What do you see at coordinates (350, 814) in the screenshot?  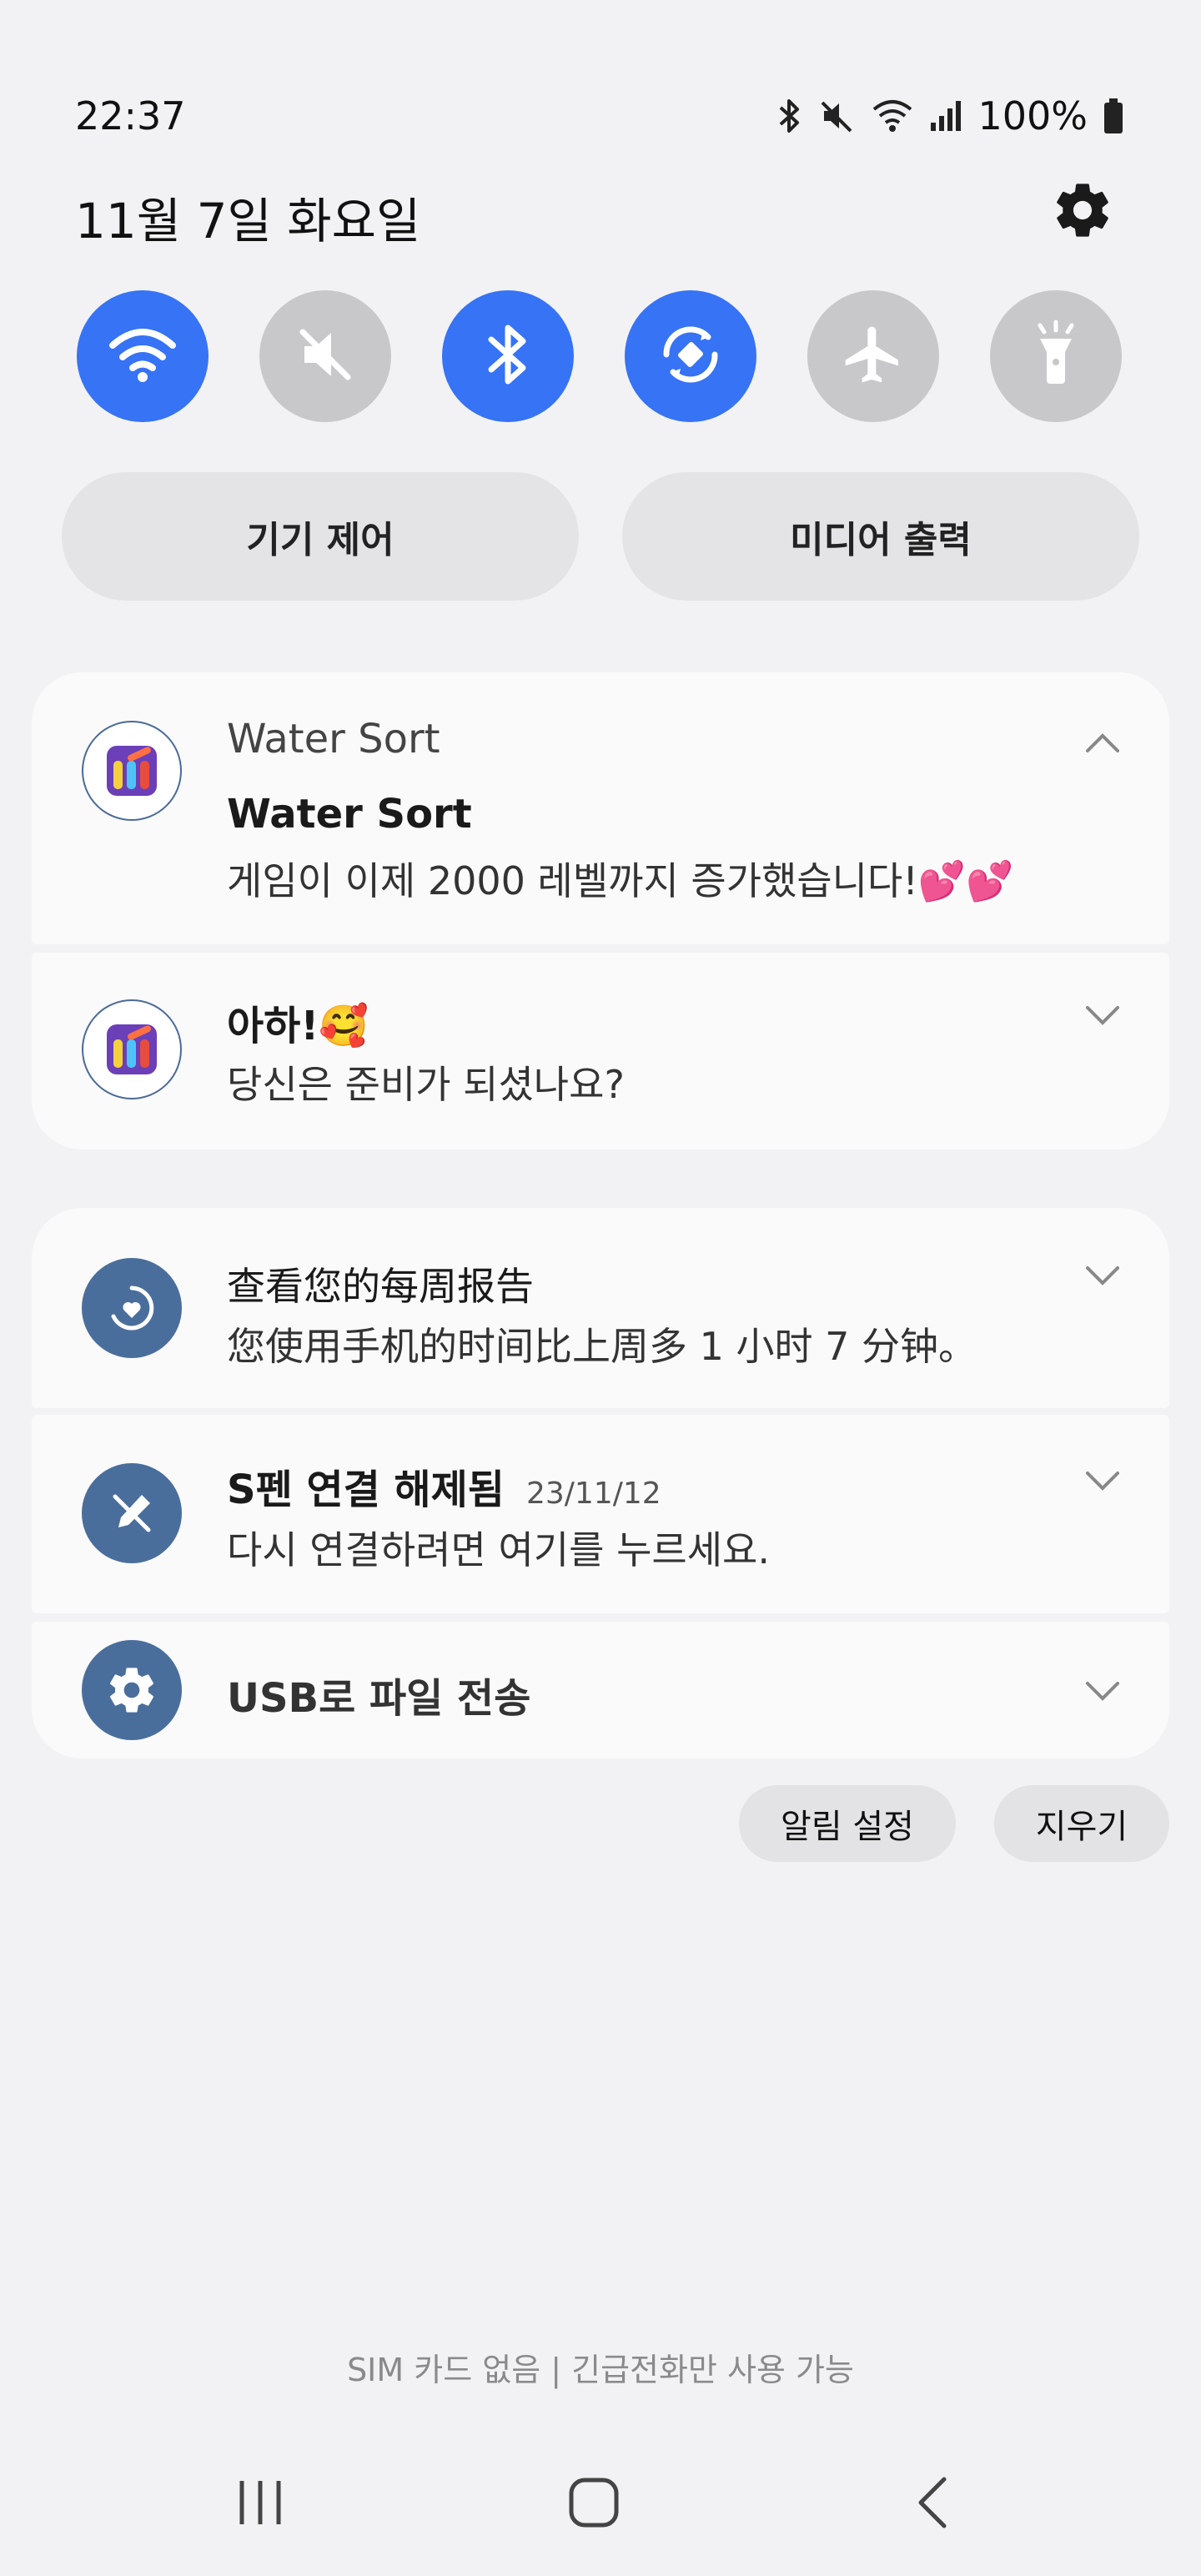 I see `notification-title: Water Sort` at bounding box center [350, 814].